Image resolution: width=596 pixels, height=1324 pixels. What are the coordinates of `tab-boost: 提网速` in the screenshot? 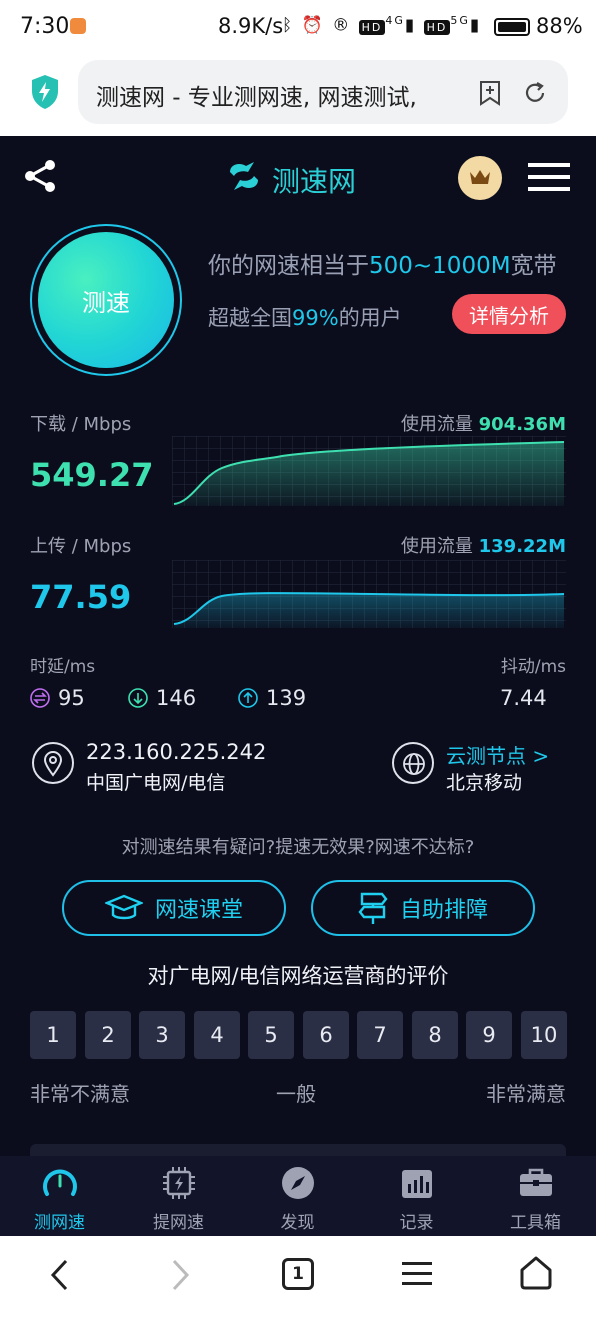 It's located at (178, 1196).